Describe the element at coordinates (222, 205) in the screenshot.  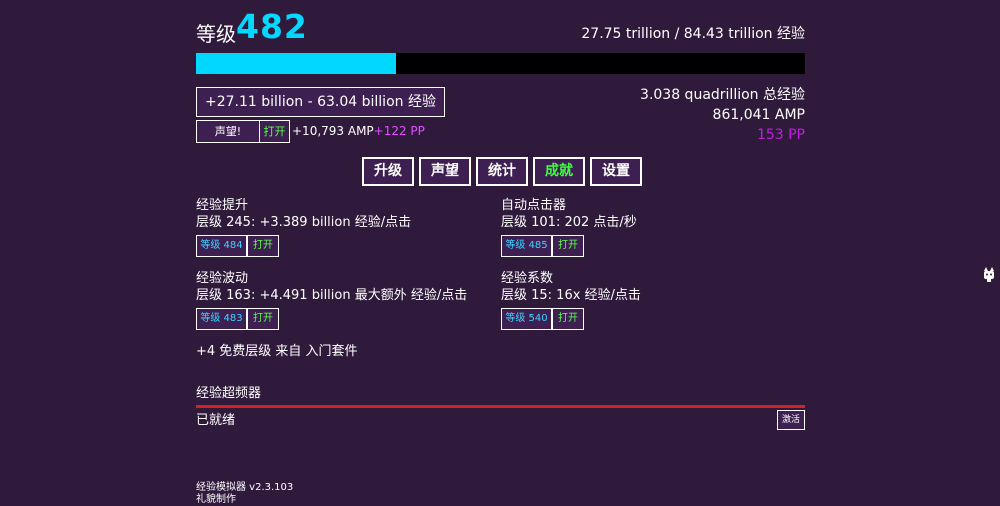
I see `upgrade-title-xp-boost: 经验提升` at that location.